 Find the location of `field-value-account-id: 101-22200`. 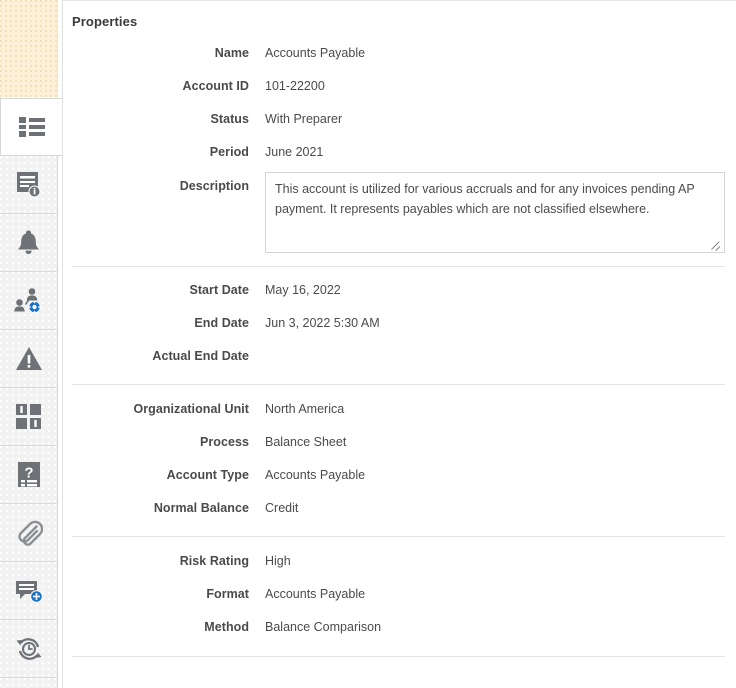

field-value-account-id: 101-22200 is located at coordinates (295, 86).